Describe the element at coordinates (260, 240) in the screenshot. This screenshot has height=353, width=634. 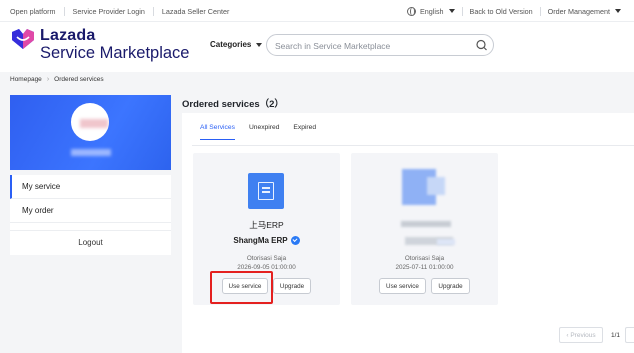
I see `service-name-text: ShangMa ERP` at that location.